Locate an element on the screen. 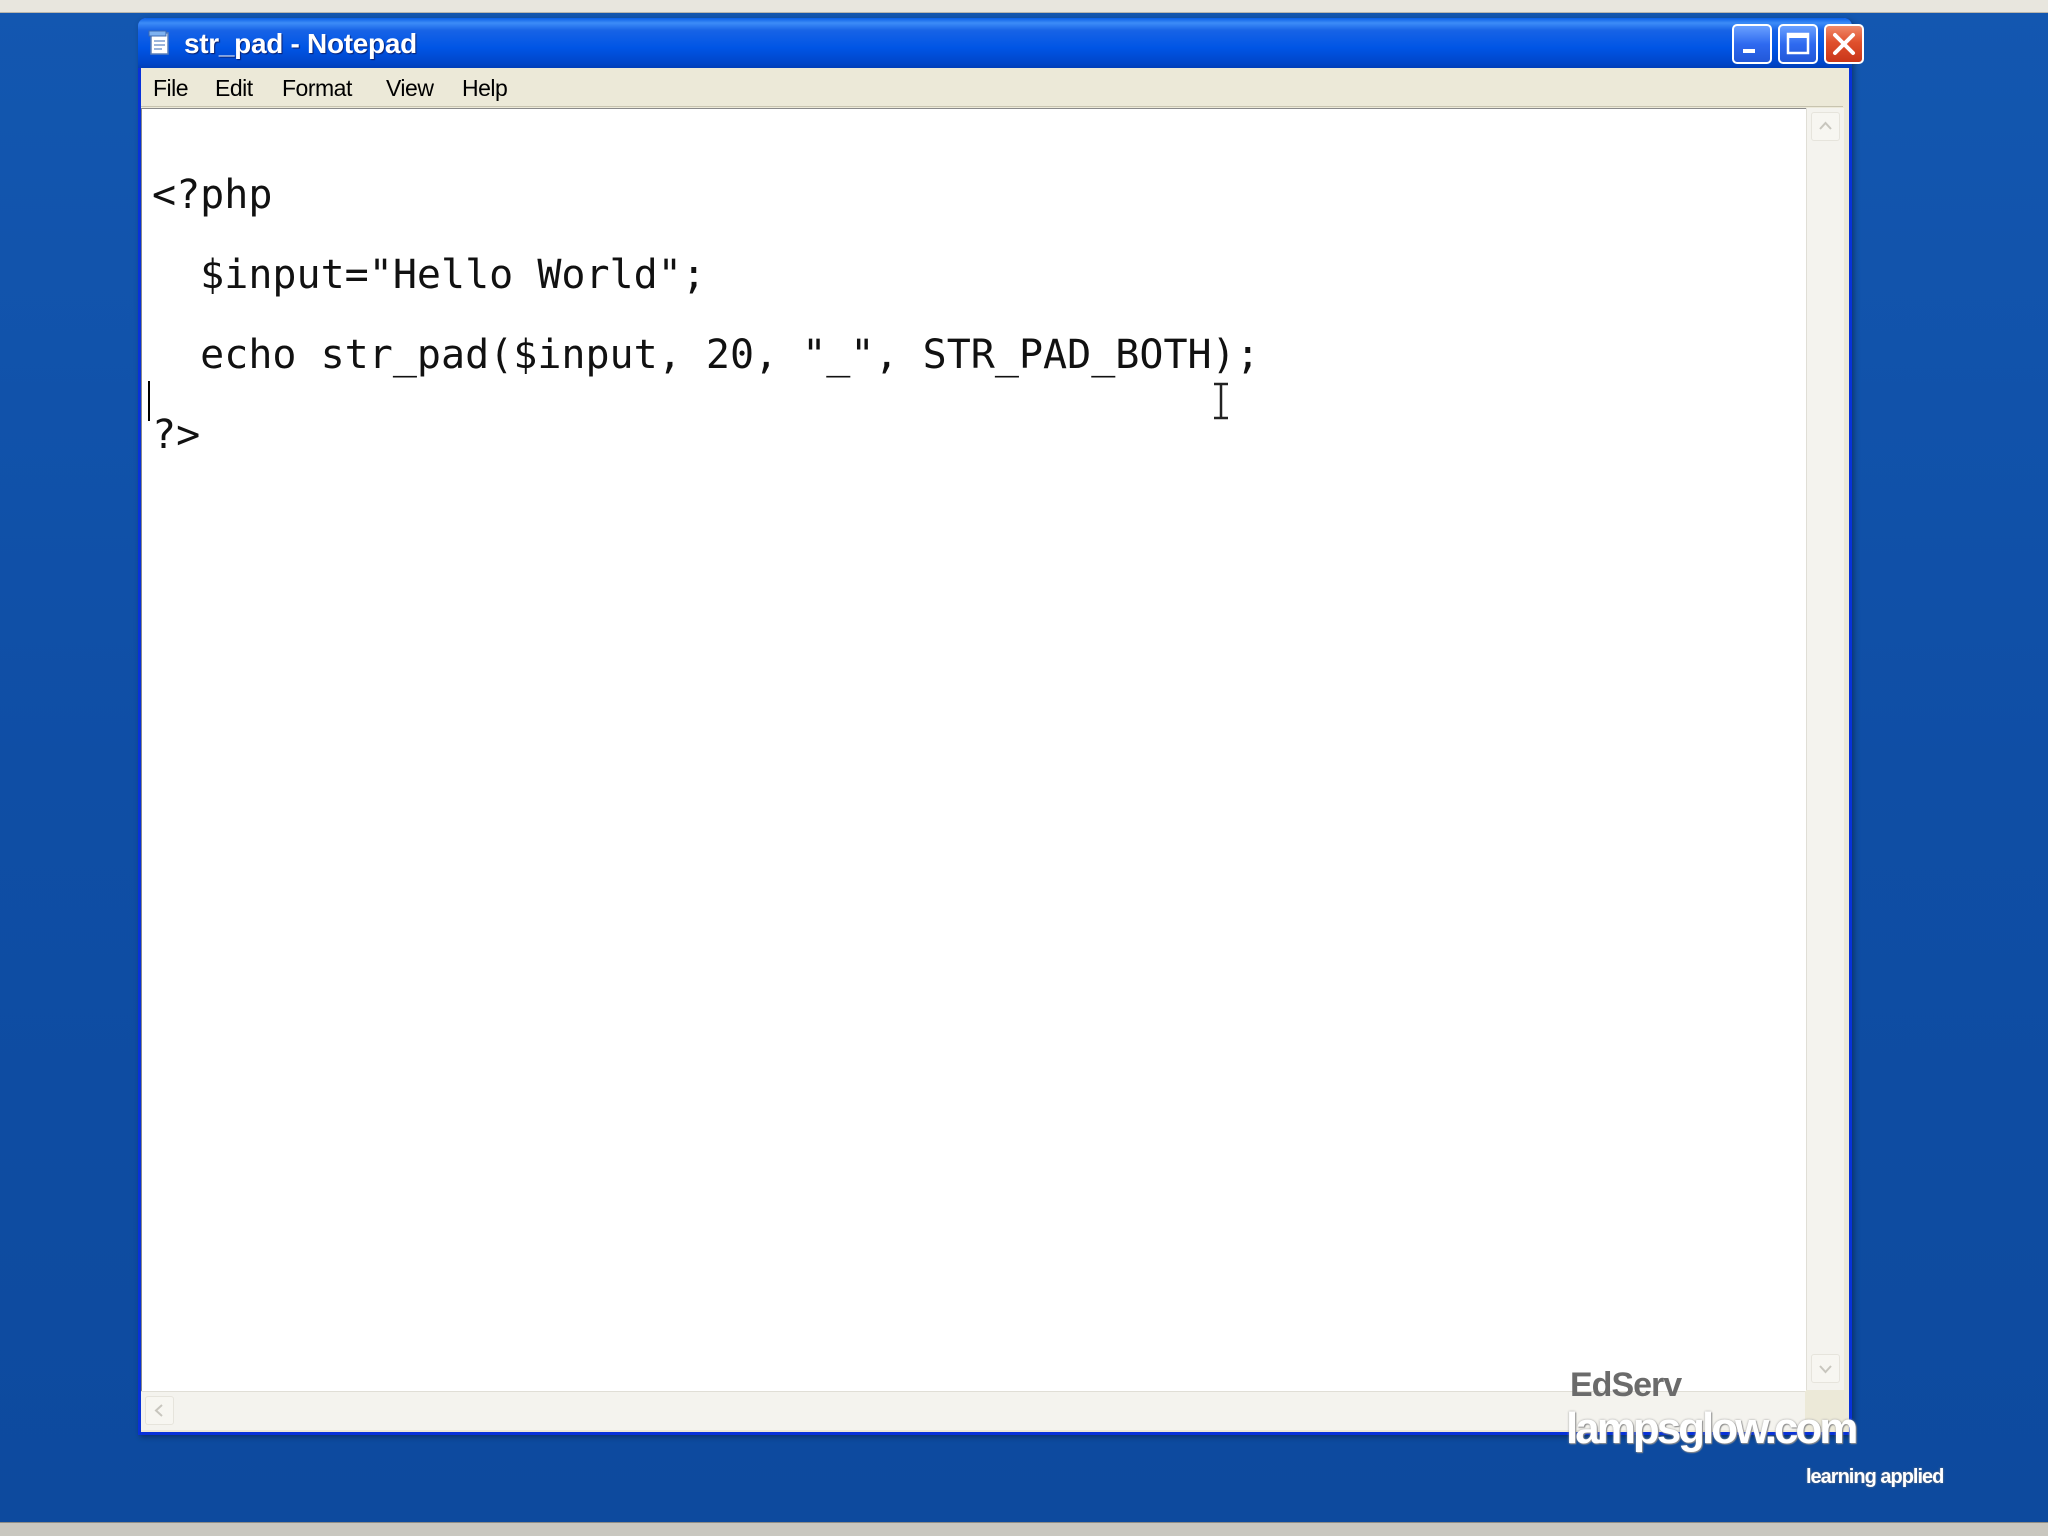 The image size is (2048, 1536). scroll-left-button is located at coordinates (159, 1410).